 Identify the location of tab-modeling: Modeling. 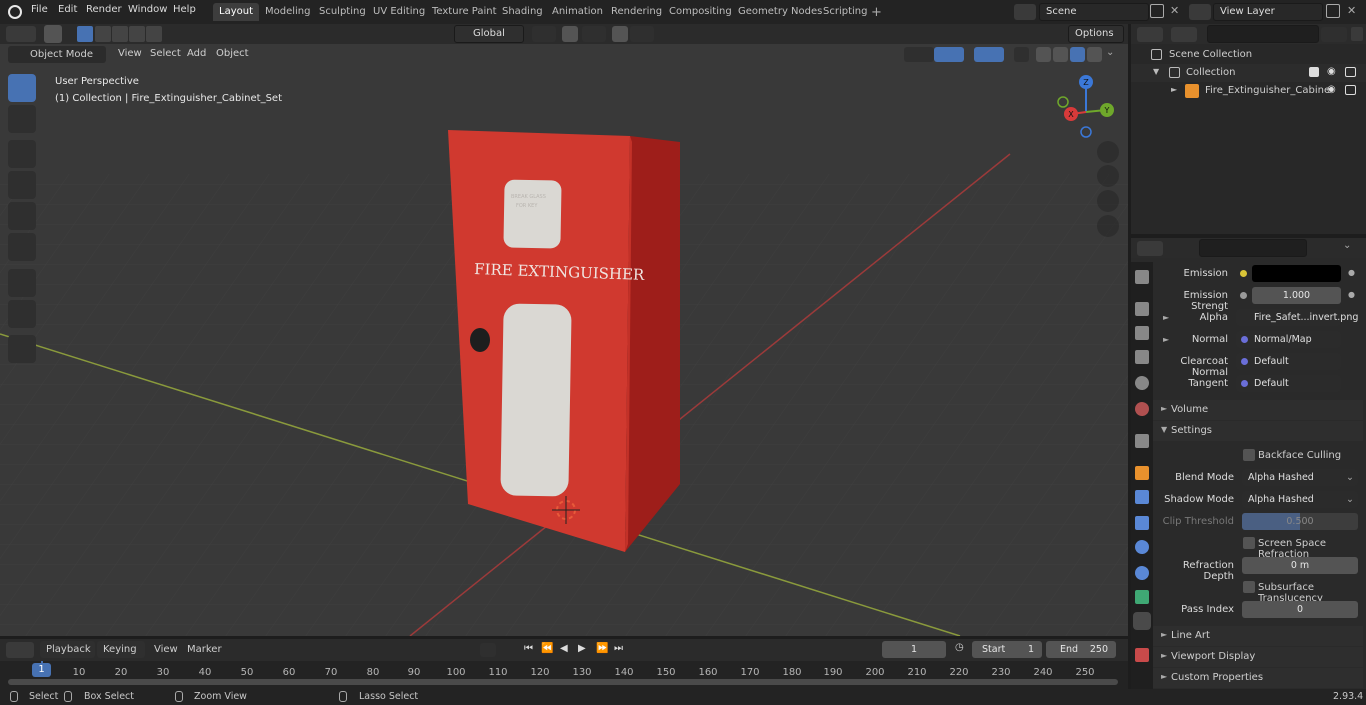
(288, 12).